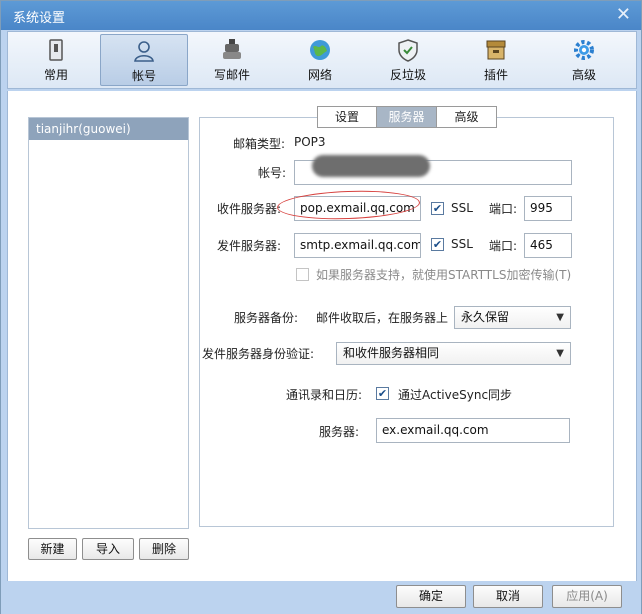  I want to click on toolbar-general-button: 常用, so click(56, 60).